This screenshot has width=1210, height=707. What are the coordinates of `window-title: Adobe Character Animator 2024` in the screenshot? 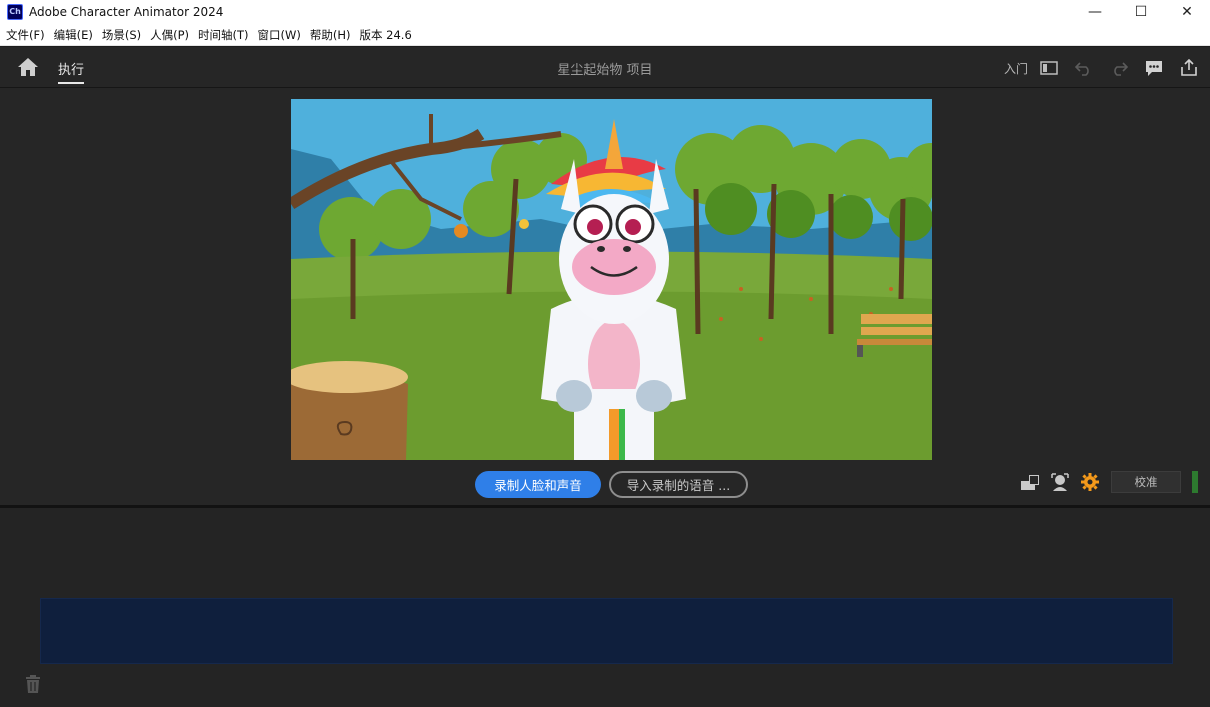 It's located at (126, 12).